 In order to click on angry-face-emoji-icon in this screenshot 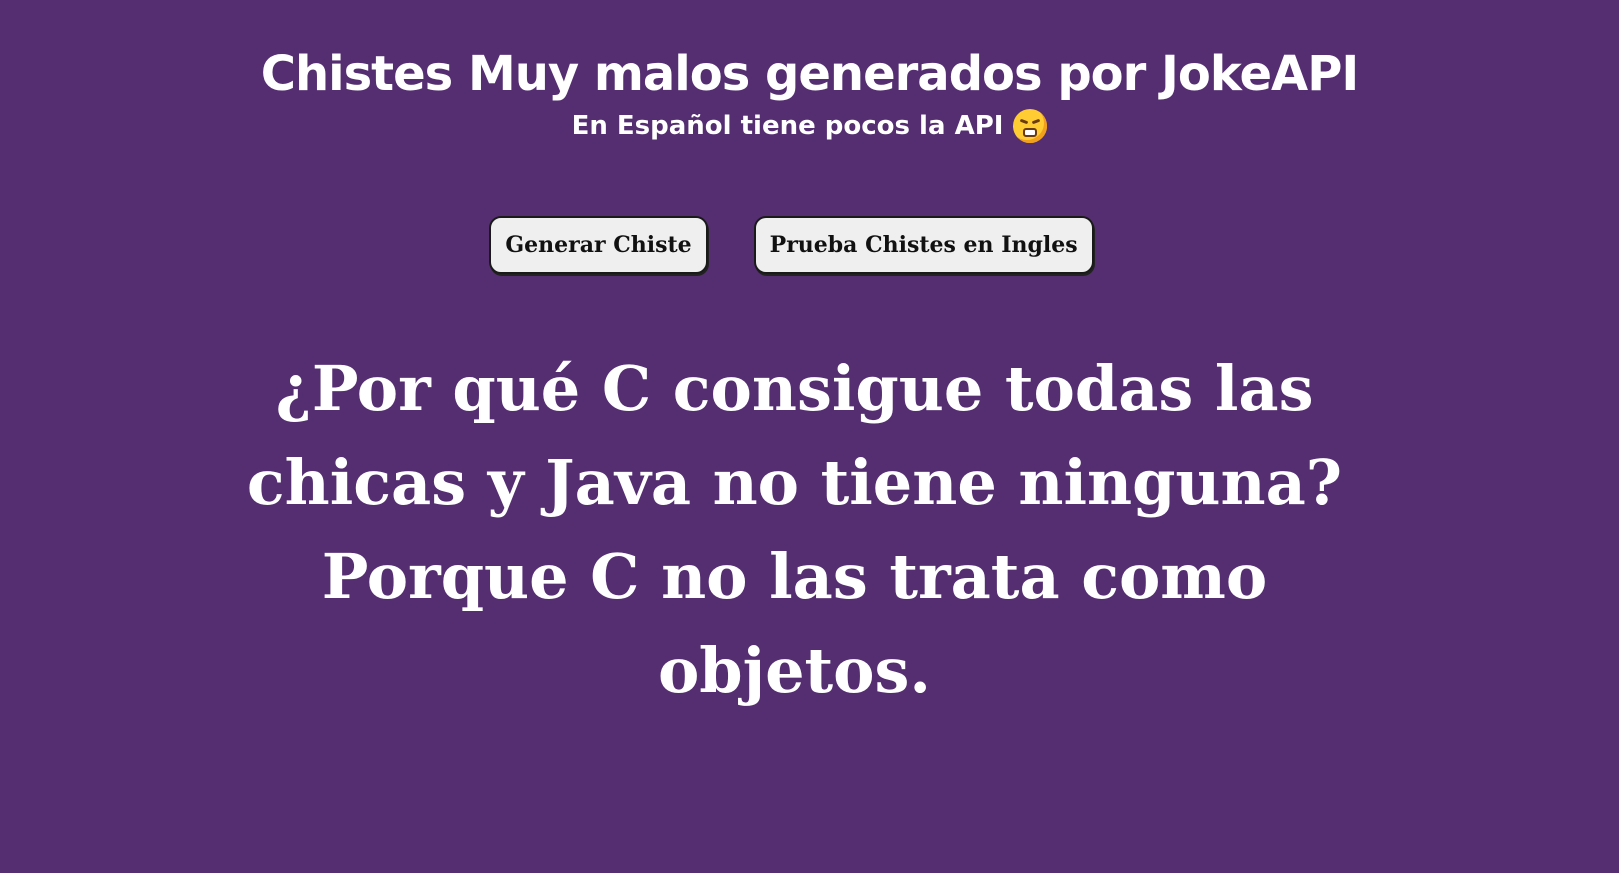, I will do `click(1030, 126)`.